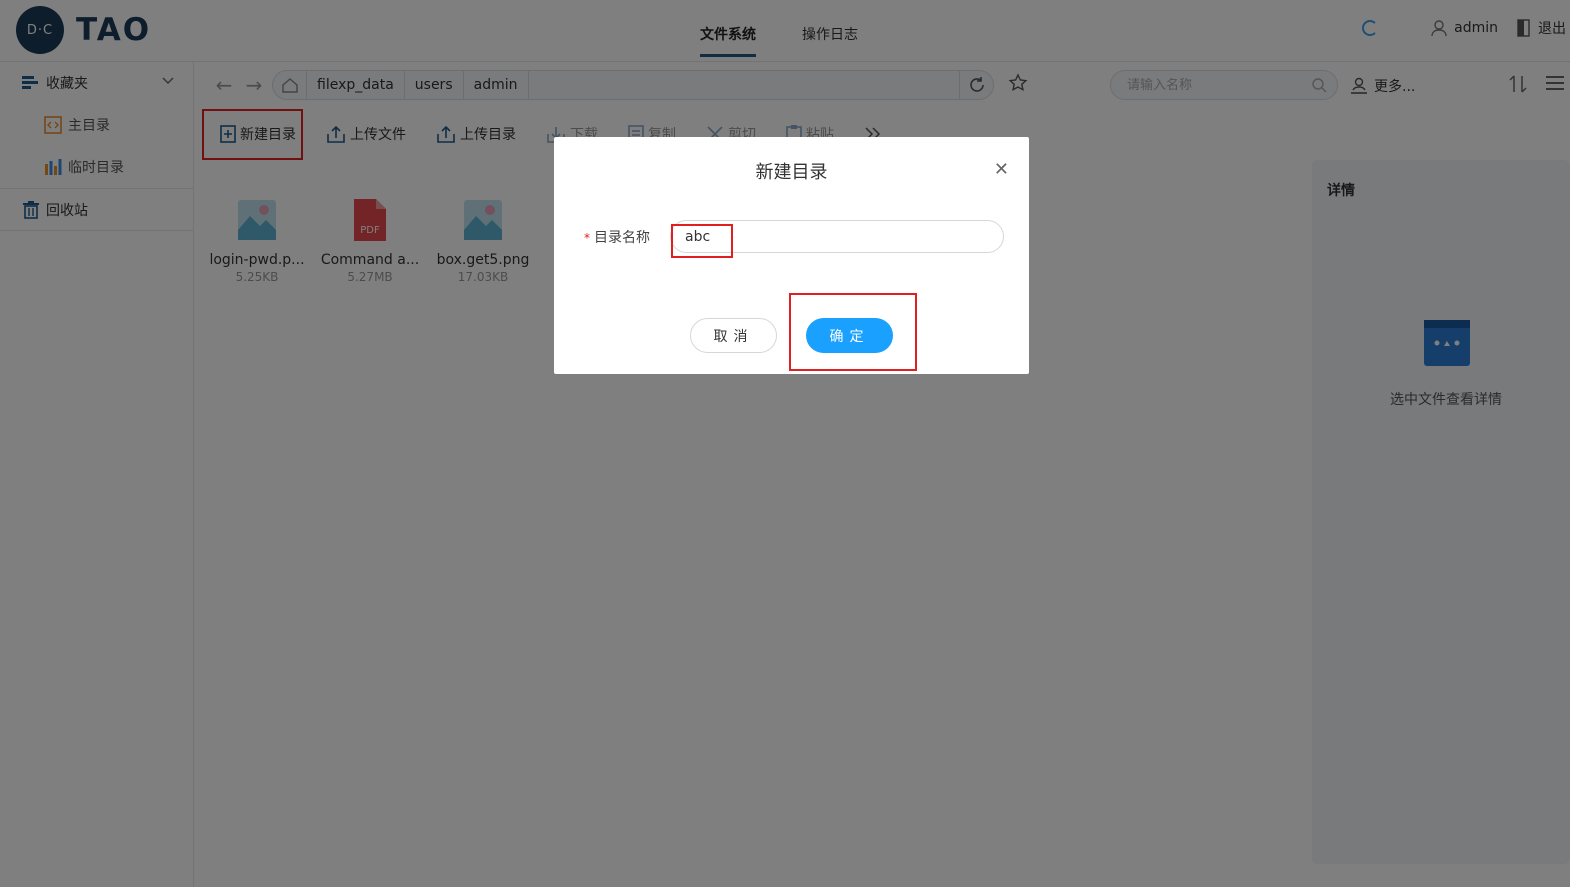 The image size is (1570, 887). Describe the element at coordinates (791, 172) in the screenshot. I see `dialog-title: 新建目录` at that location.